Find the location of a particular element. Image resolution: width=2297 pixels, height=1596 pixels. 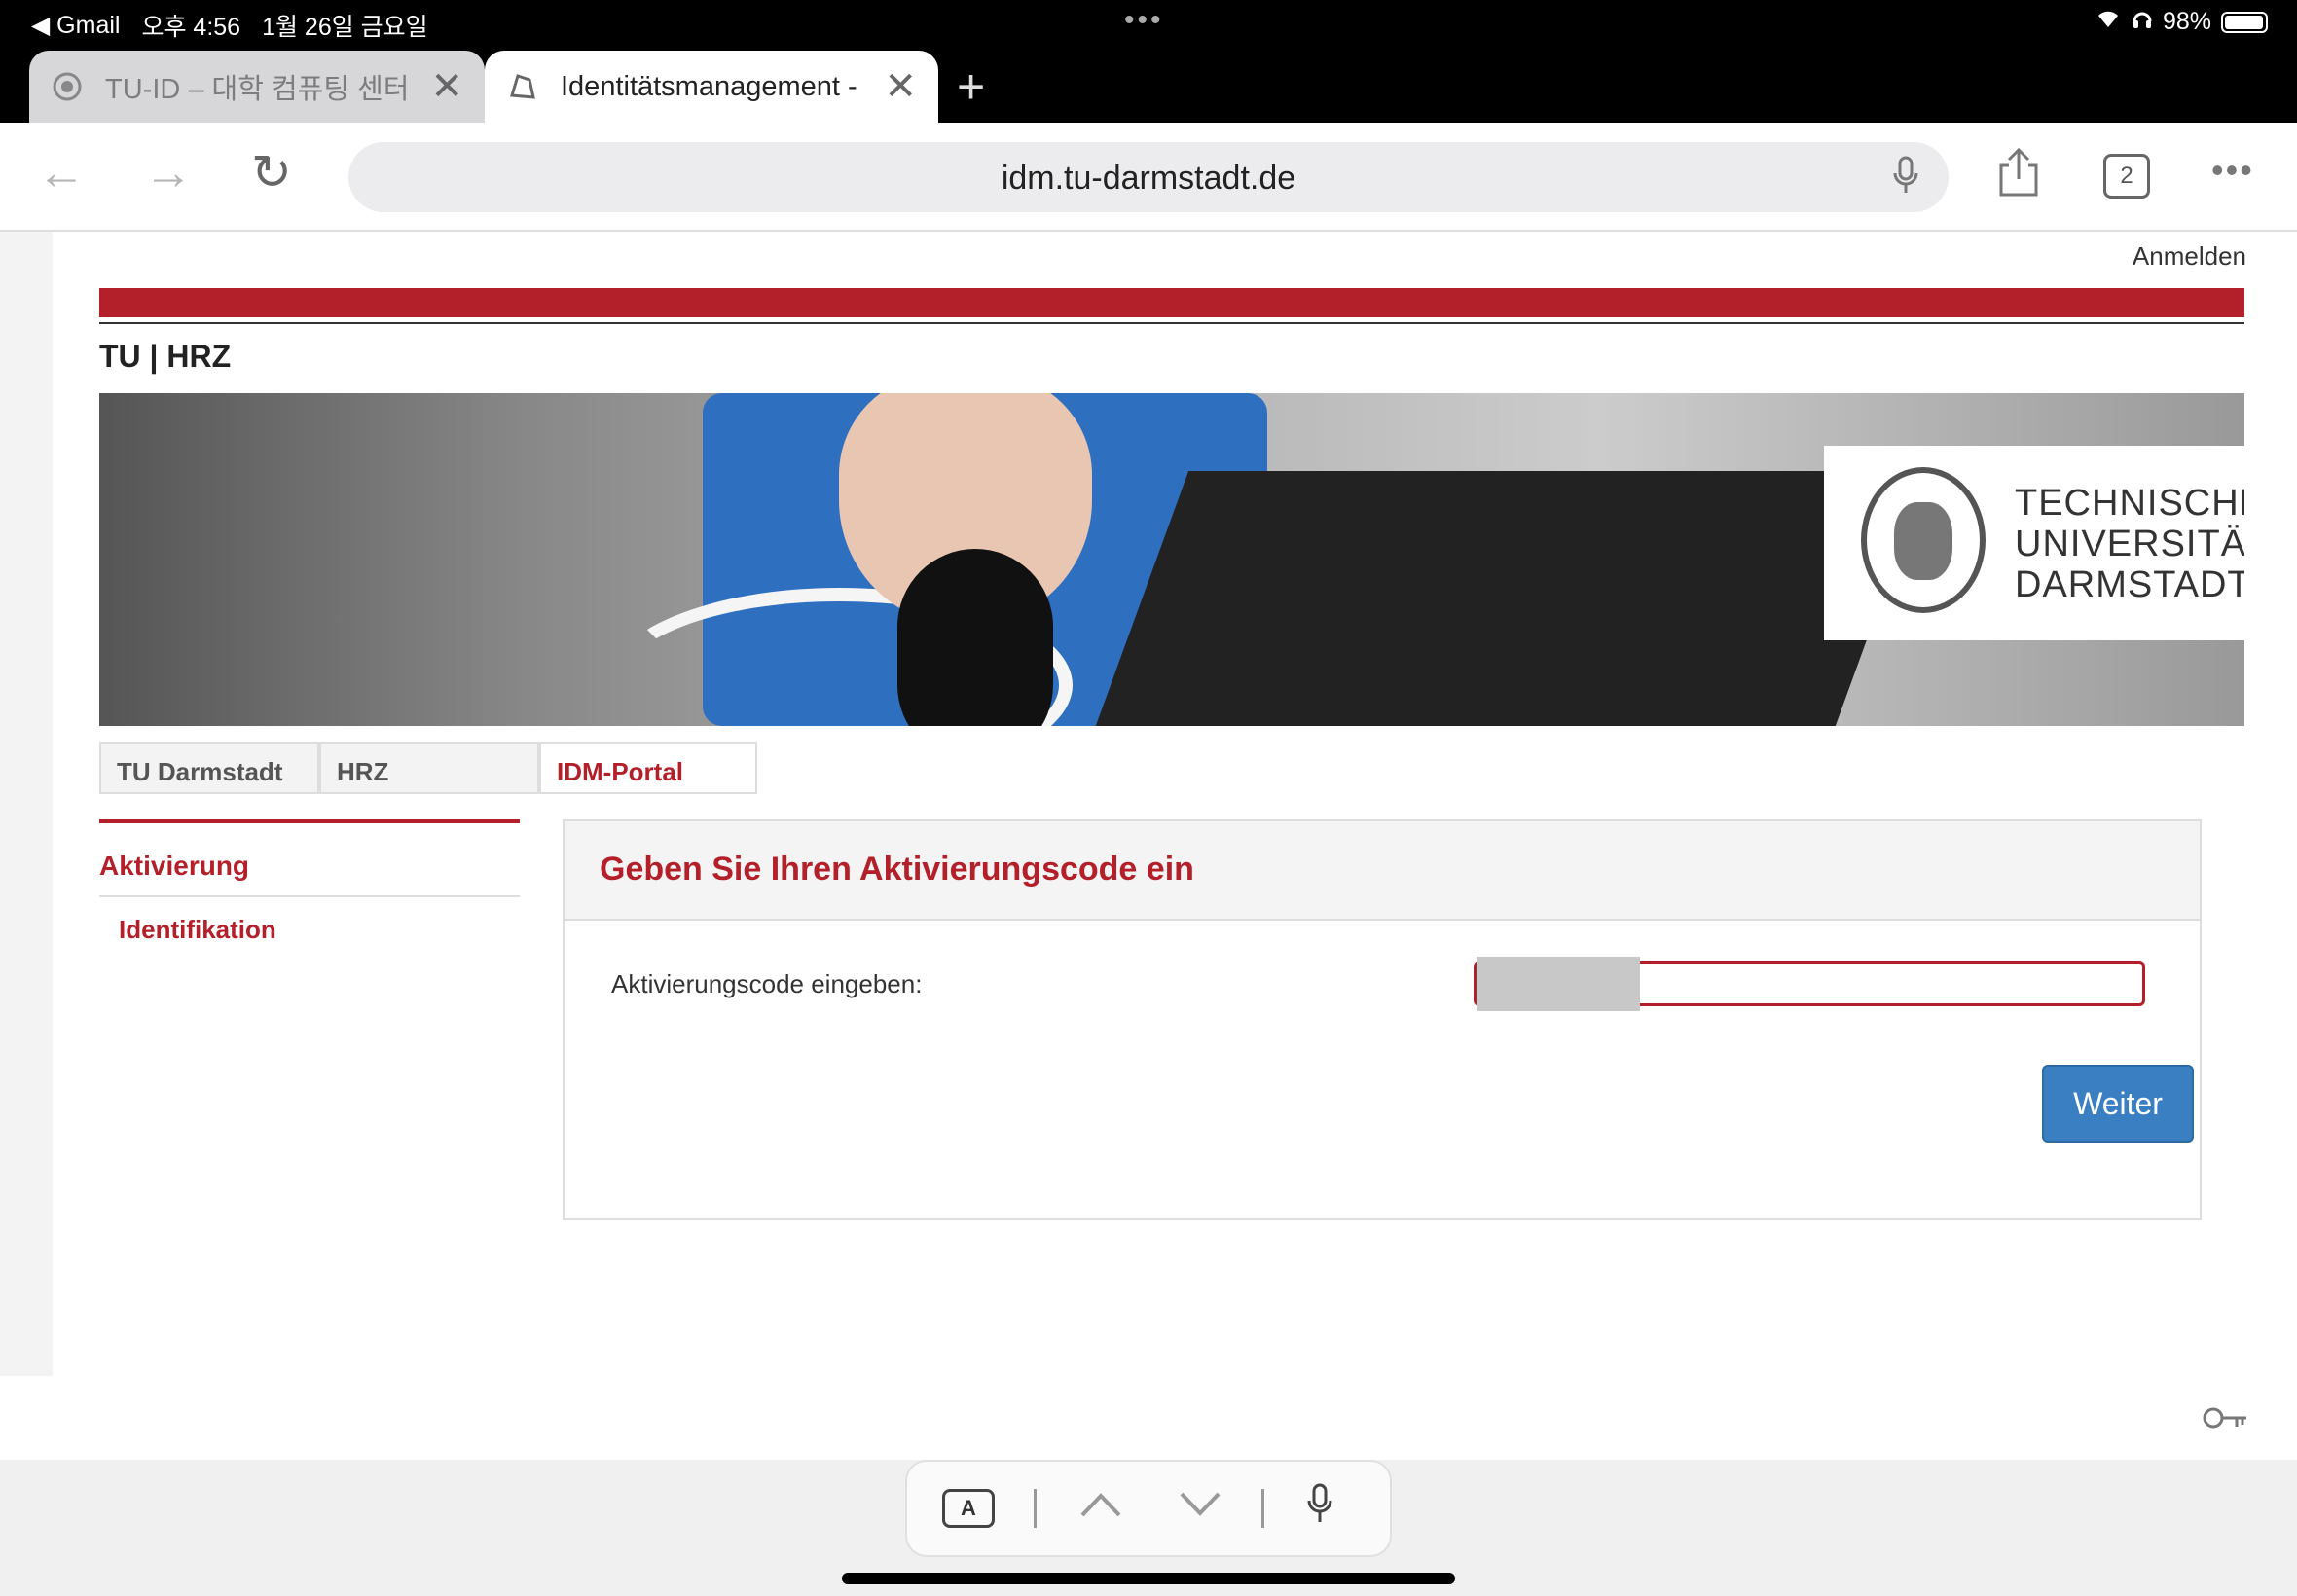

password-accessory-bar is located at coordinates (1148, 1418).